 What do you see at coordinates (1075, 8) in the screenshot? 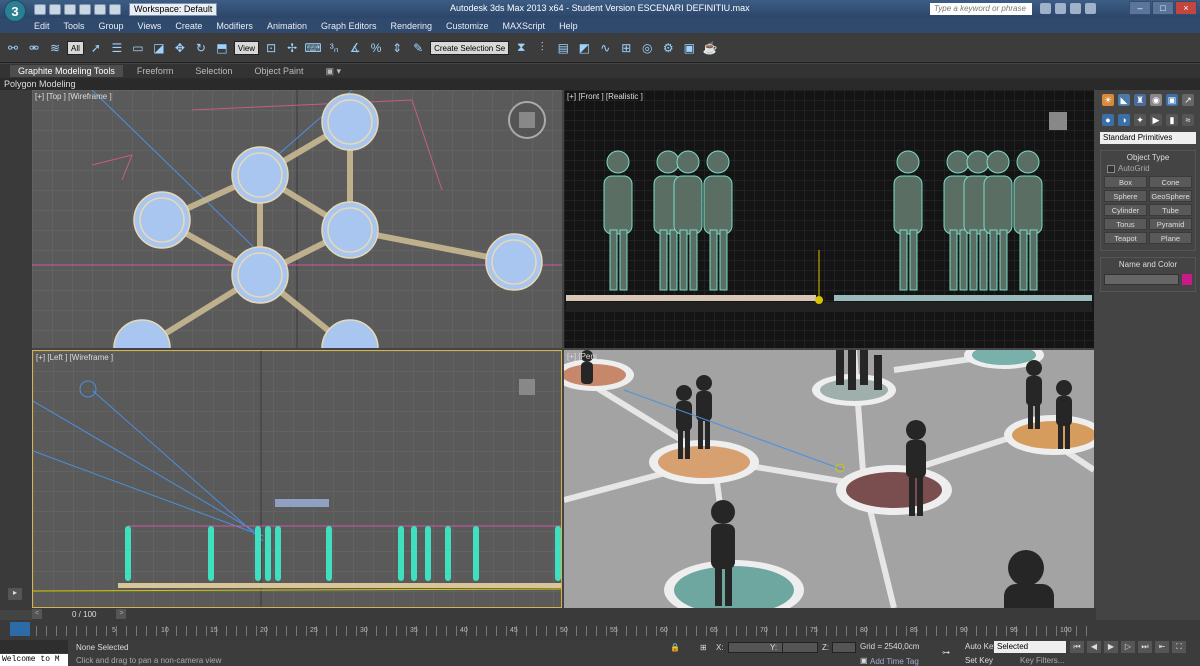
I see `favorites-icon` at bounding box center [1075, 8].